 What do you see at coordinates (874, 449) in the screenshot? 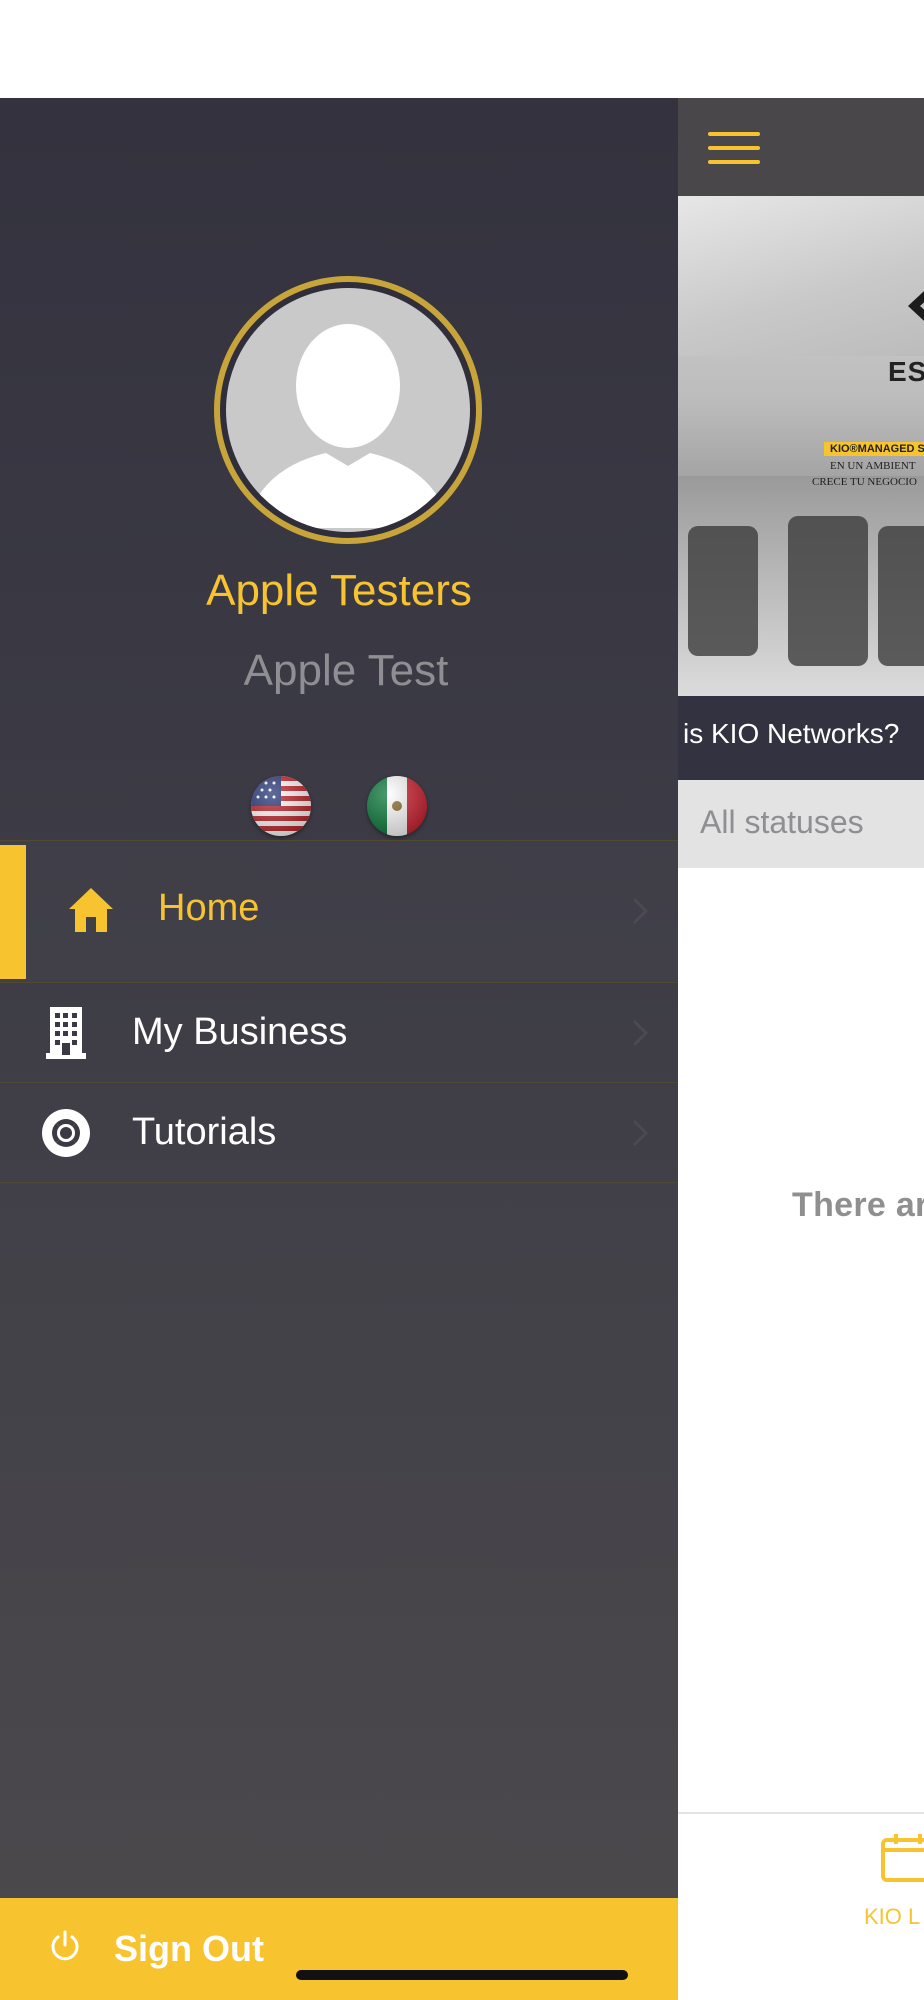
I see `banner-tag: KIO®MANAGED S` at bounding box center [874, 449].